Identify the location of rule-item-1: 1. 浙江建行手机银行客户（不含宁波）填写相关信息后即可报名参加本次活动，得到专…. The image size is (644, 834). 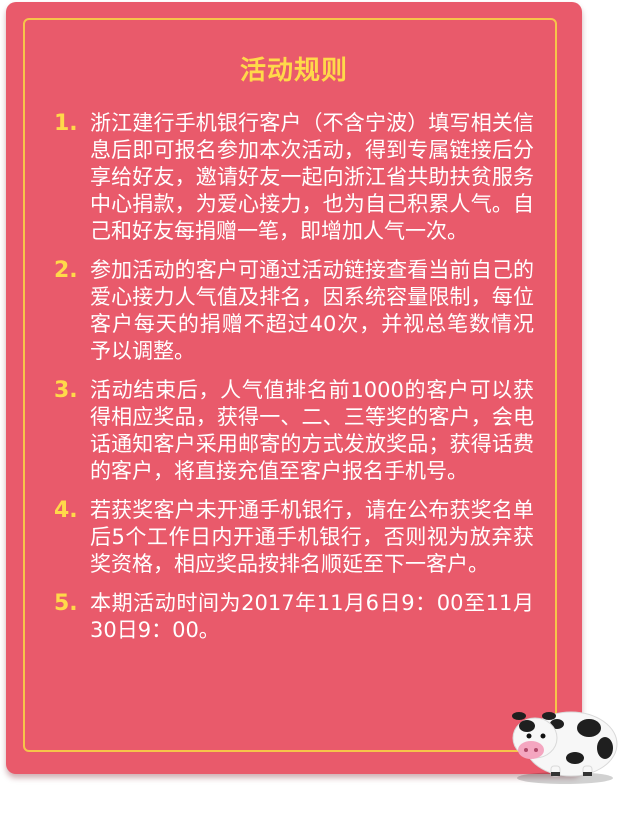
(294, 177).